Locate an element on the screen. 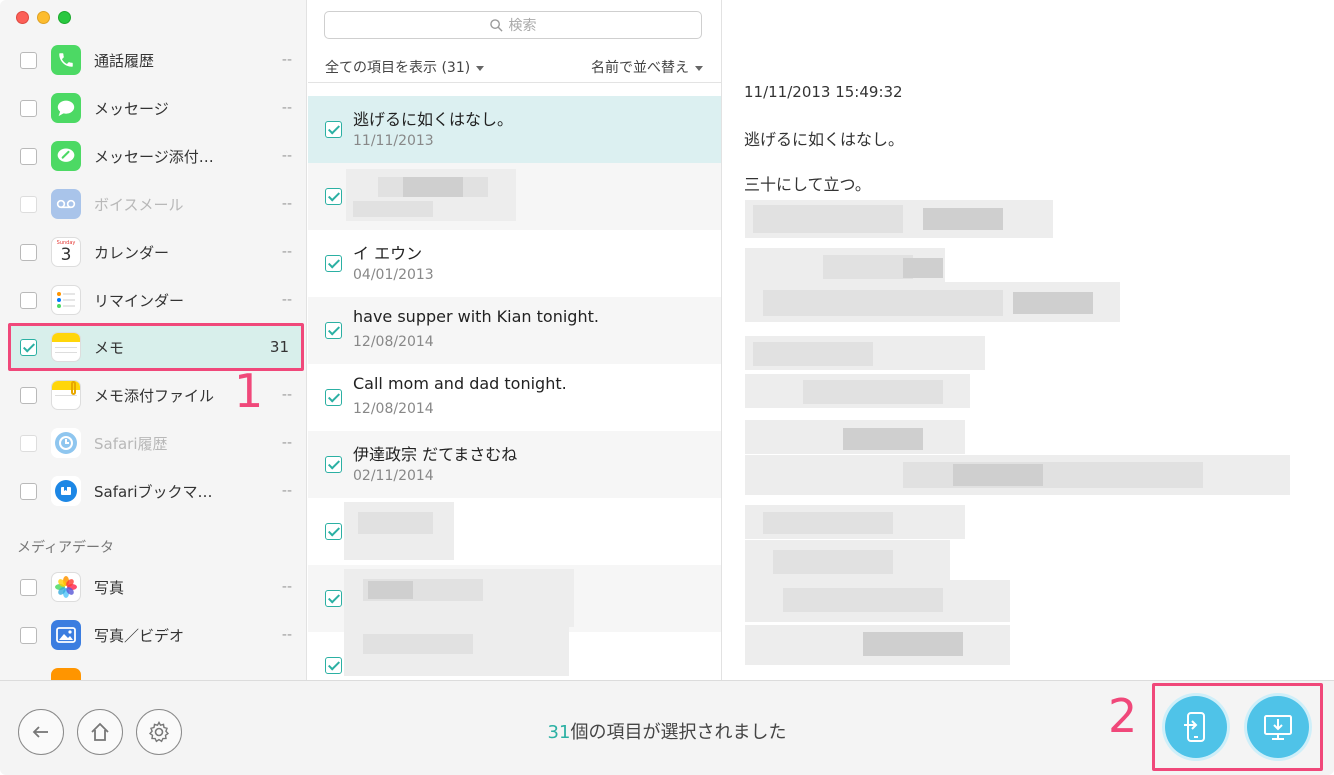 The image size is (1334, 775). phone-transfer-icon is located at coordinates (1194, 727).